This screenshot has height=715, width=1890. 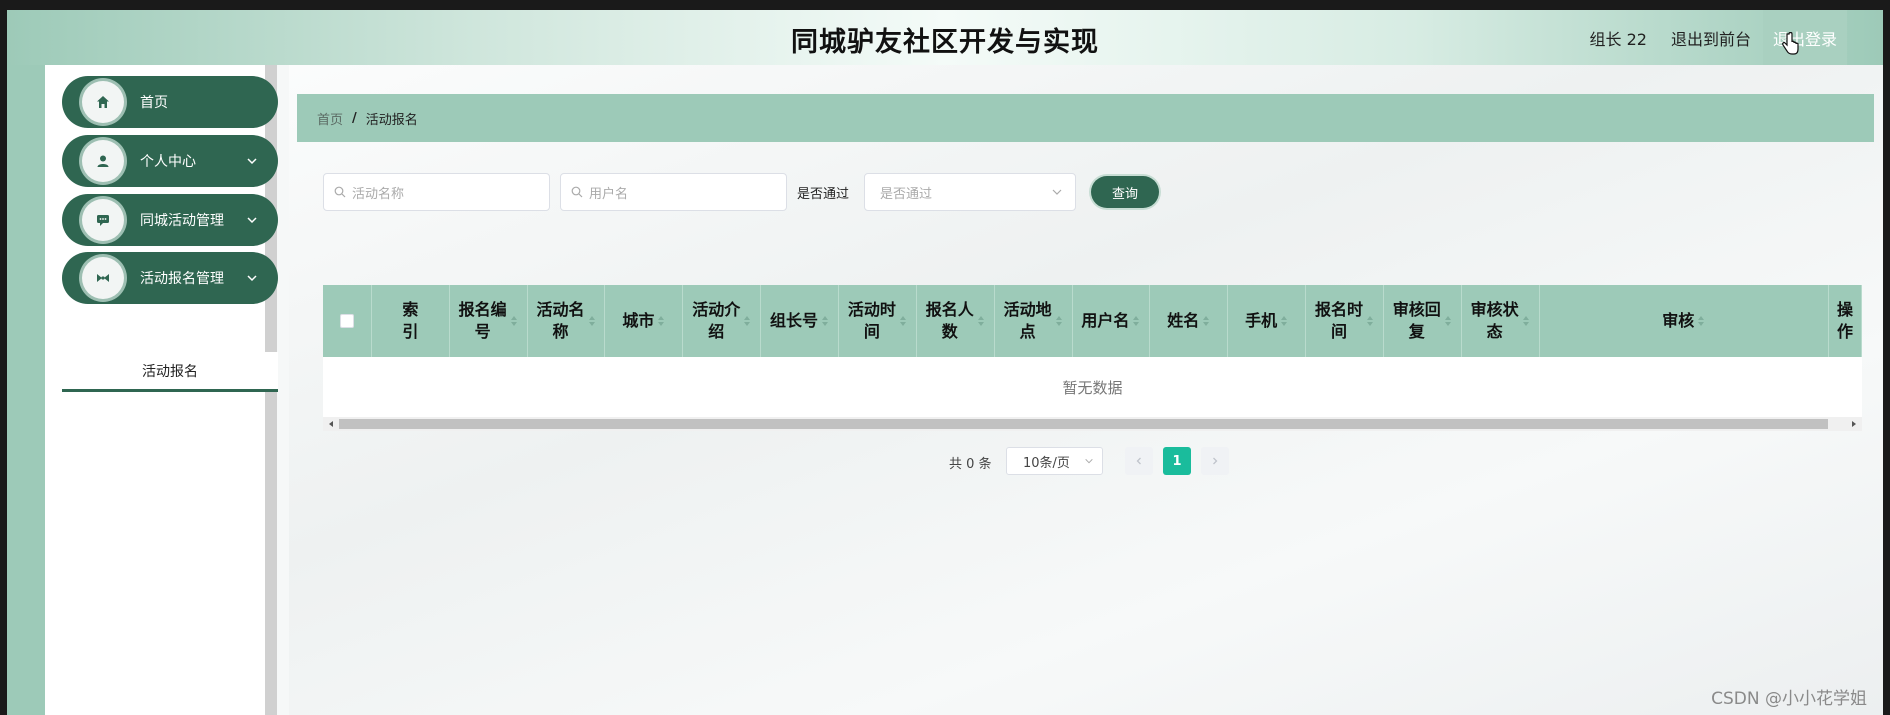 I want to click on column-header-label: 审核回 复, so click(x=1416, y=320).